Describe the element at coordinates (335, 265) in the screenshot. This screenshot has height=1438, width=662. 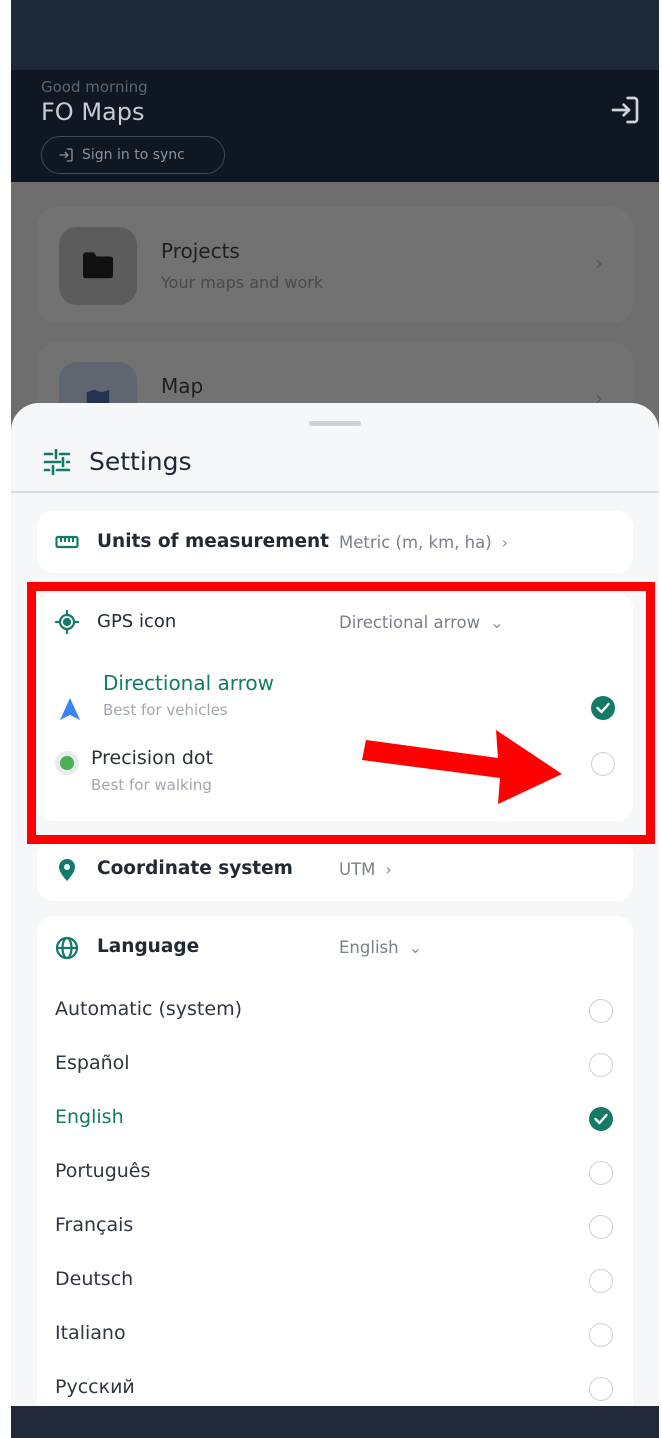
I see `projects-card: Projects Your maps and work ›` at that location.